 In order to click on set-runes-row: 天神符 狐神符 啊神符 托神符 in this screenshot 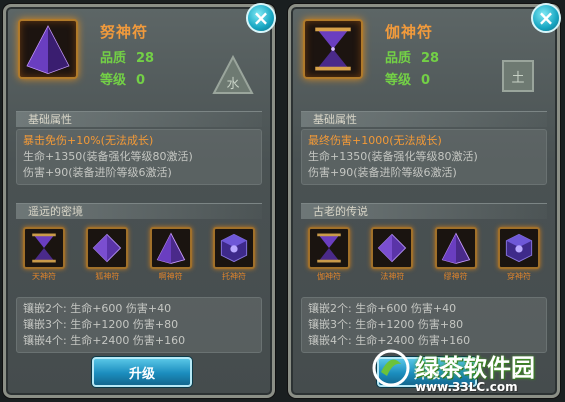, I will do `click(139, 259)`.